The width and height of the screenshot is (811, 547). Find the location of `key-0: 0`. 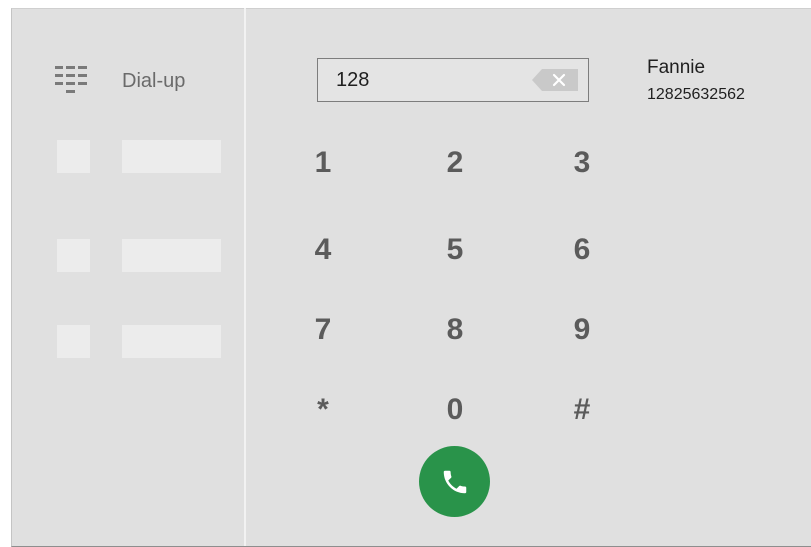

key-0: 0 is located at coordinates (455, 410).